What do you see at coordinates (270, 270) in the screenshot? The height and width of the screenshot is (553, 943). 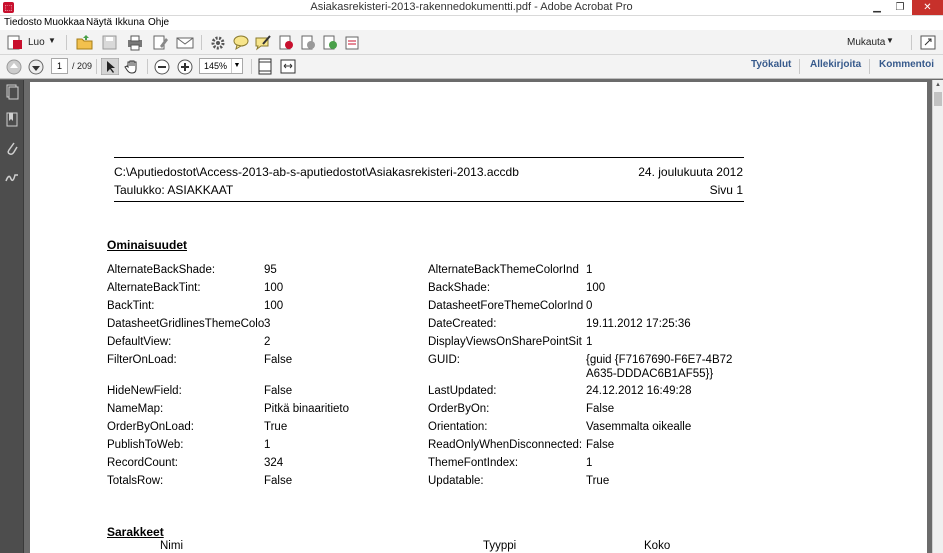 I see `property-value: 95` at bounding box center [270, 270].